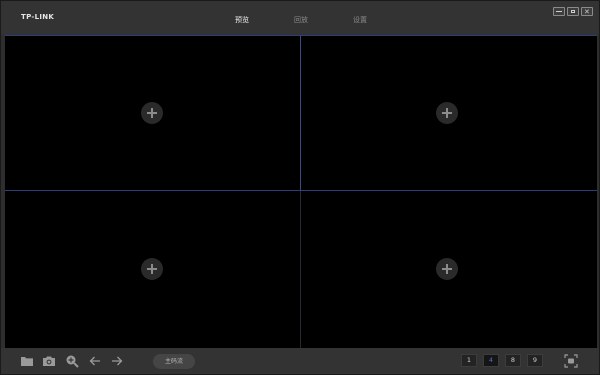 The image size is (600, 375). Describe the element at coordinates (300, 113) in the screenshot. I see `pane-divider-vertical-top` at that location.